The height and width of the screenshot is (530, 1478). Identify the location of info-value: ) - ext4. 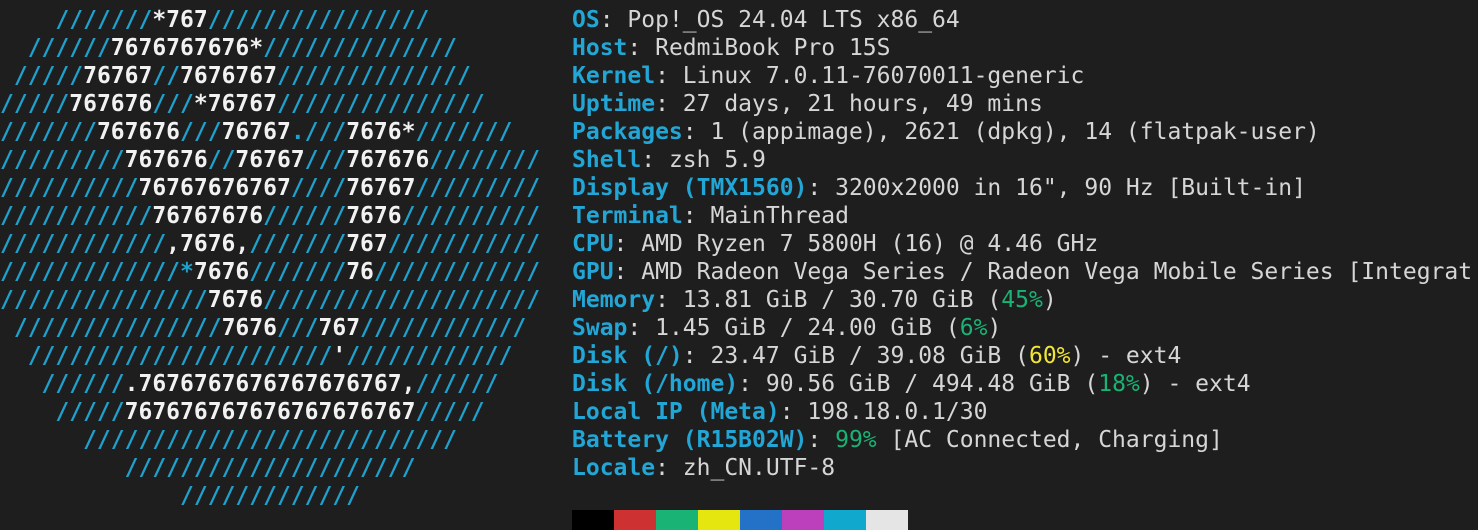
(1195, 384).